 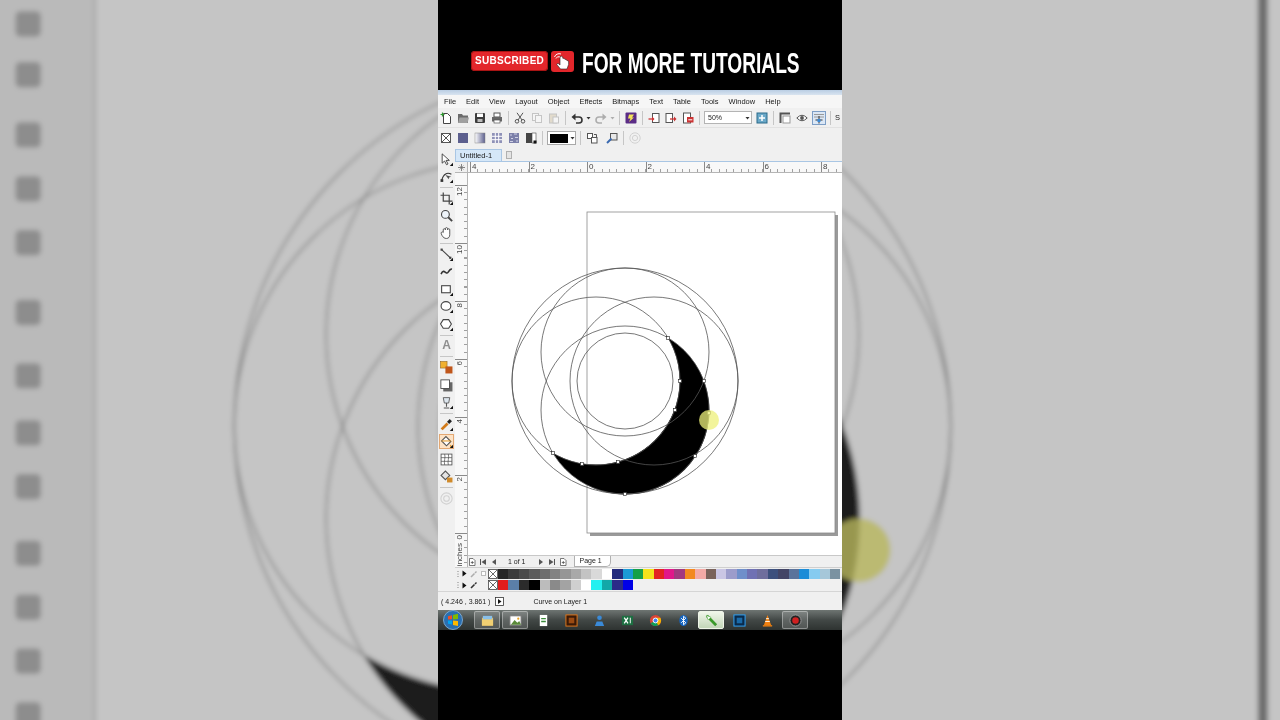 What do you see at coordinates (483, 561) in the screenshot?
I see `first-page-icon` at bounding box center [483, 561].